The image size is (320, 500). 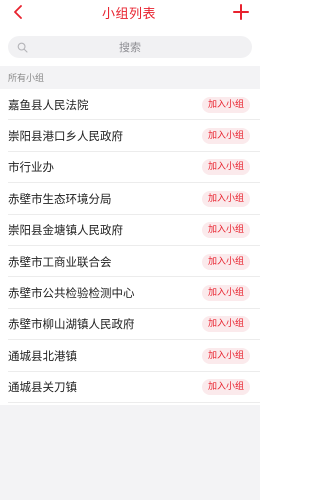 What do you see at coordinates (60, 198) in the screenshot?
I see `group-name: 赤壁市生态环境分局` at bounding box center [60, 198].